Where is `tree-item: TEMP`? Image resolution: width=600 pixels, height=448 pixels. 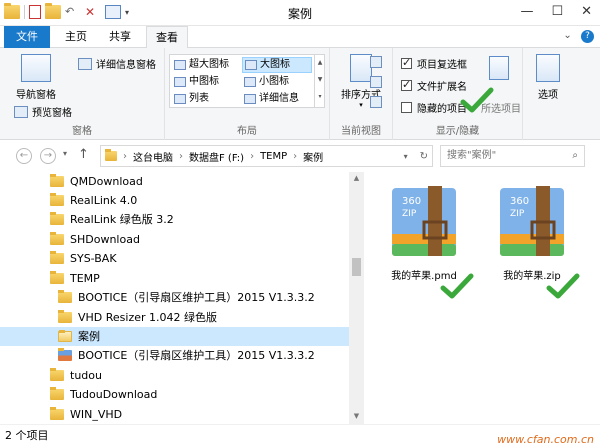
tree-item: TEMP is located at coordinates (50, 278).